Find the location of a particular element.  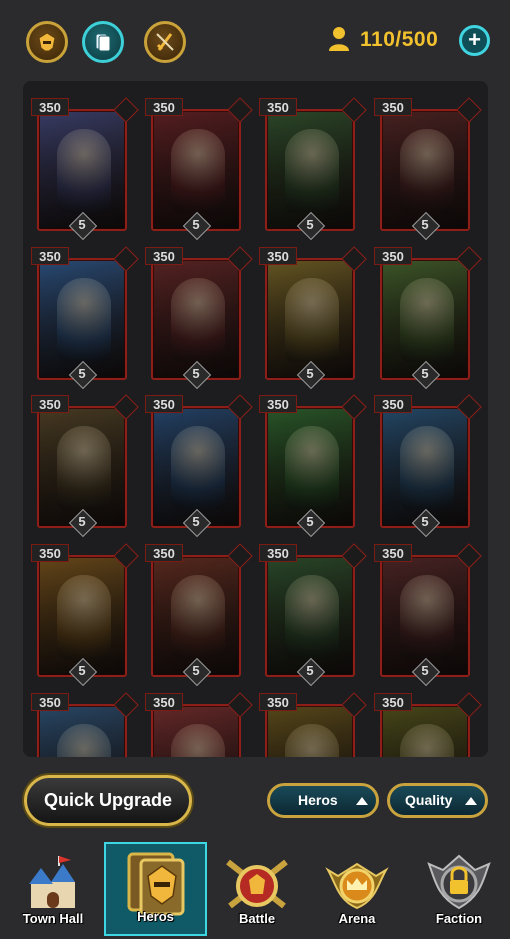

nav-item-faction: Faction is located at coordinates (459, 891).